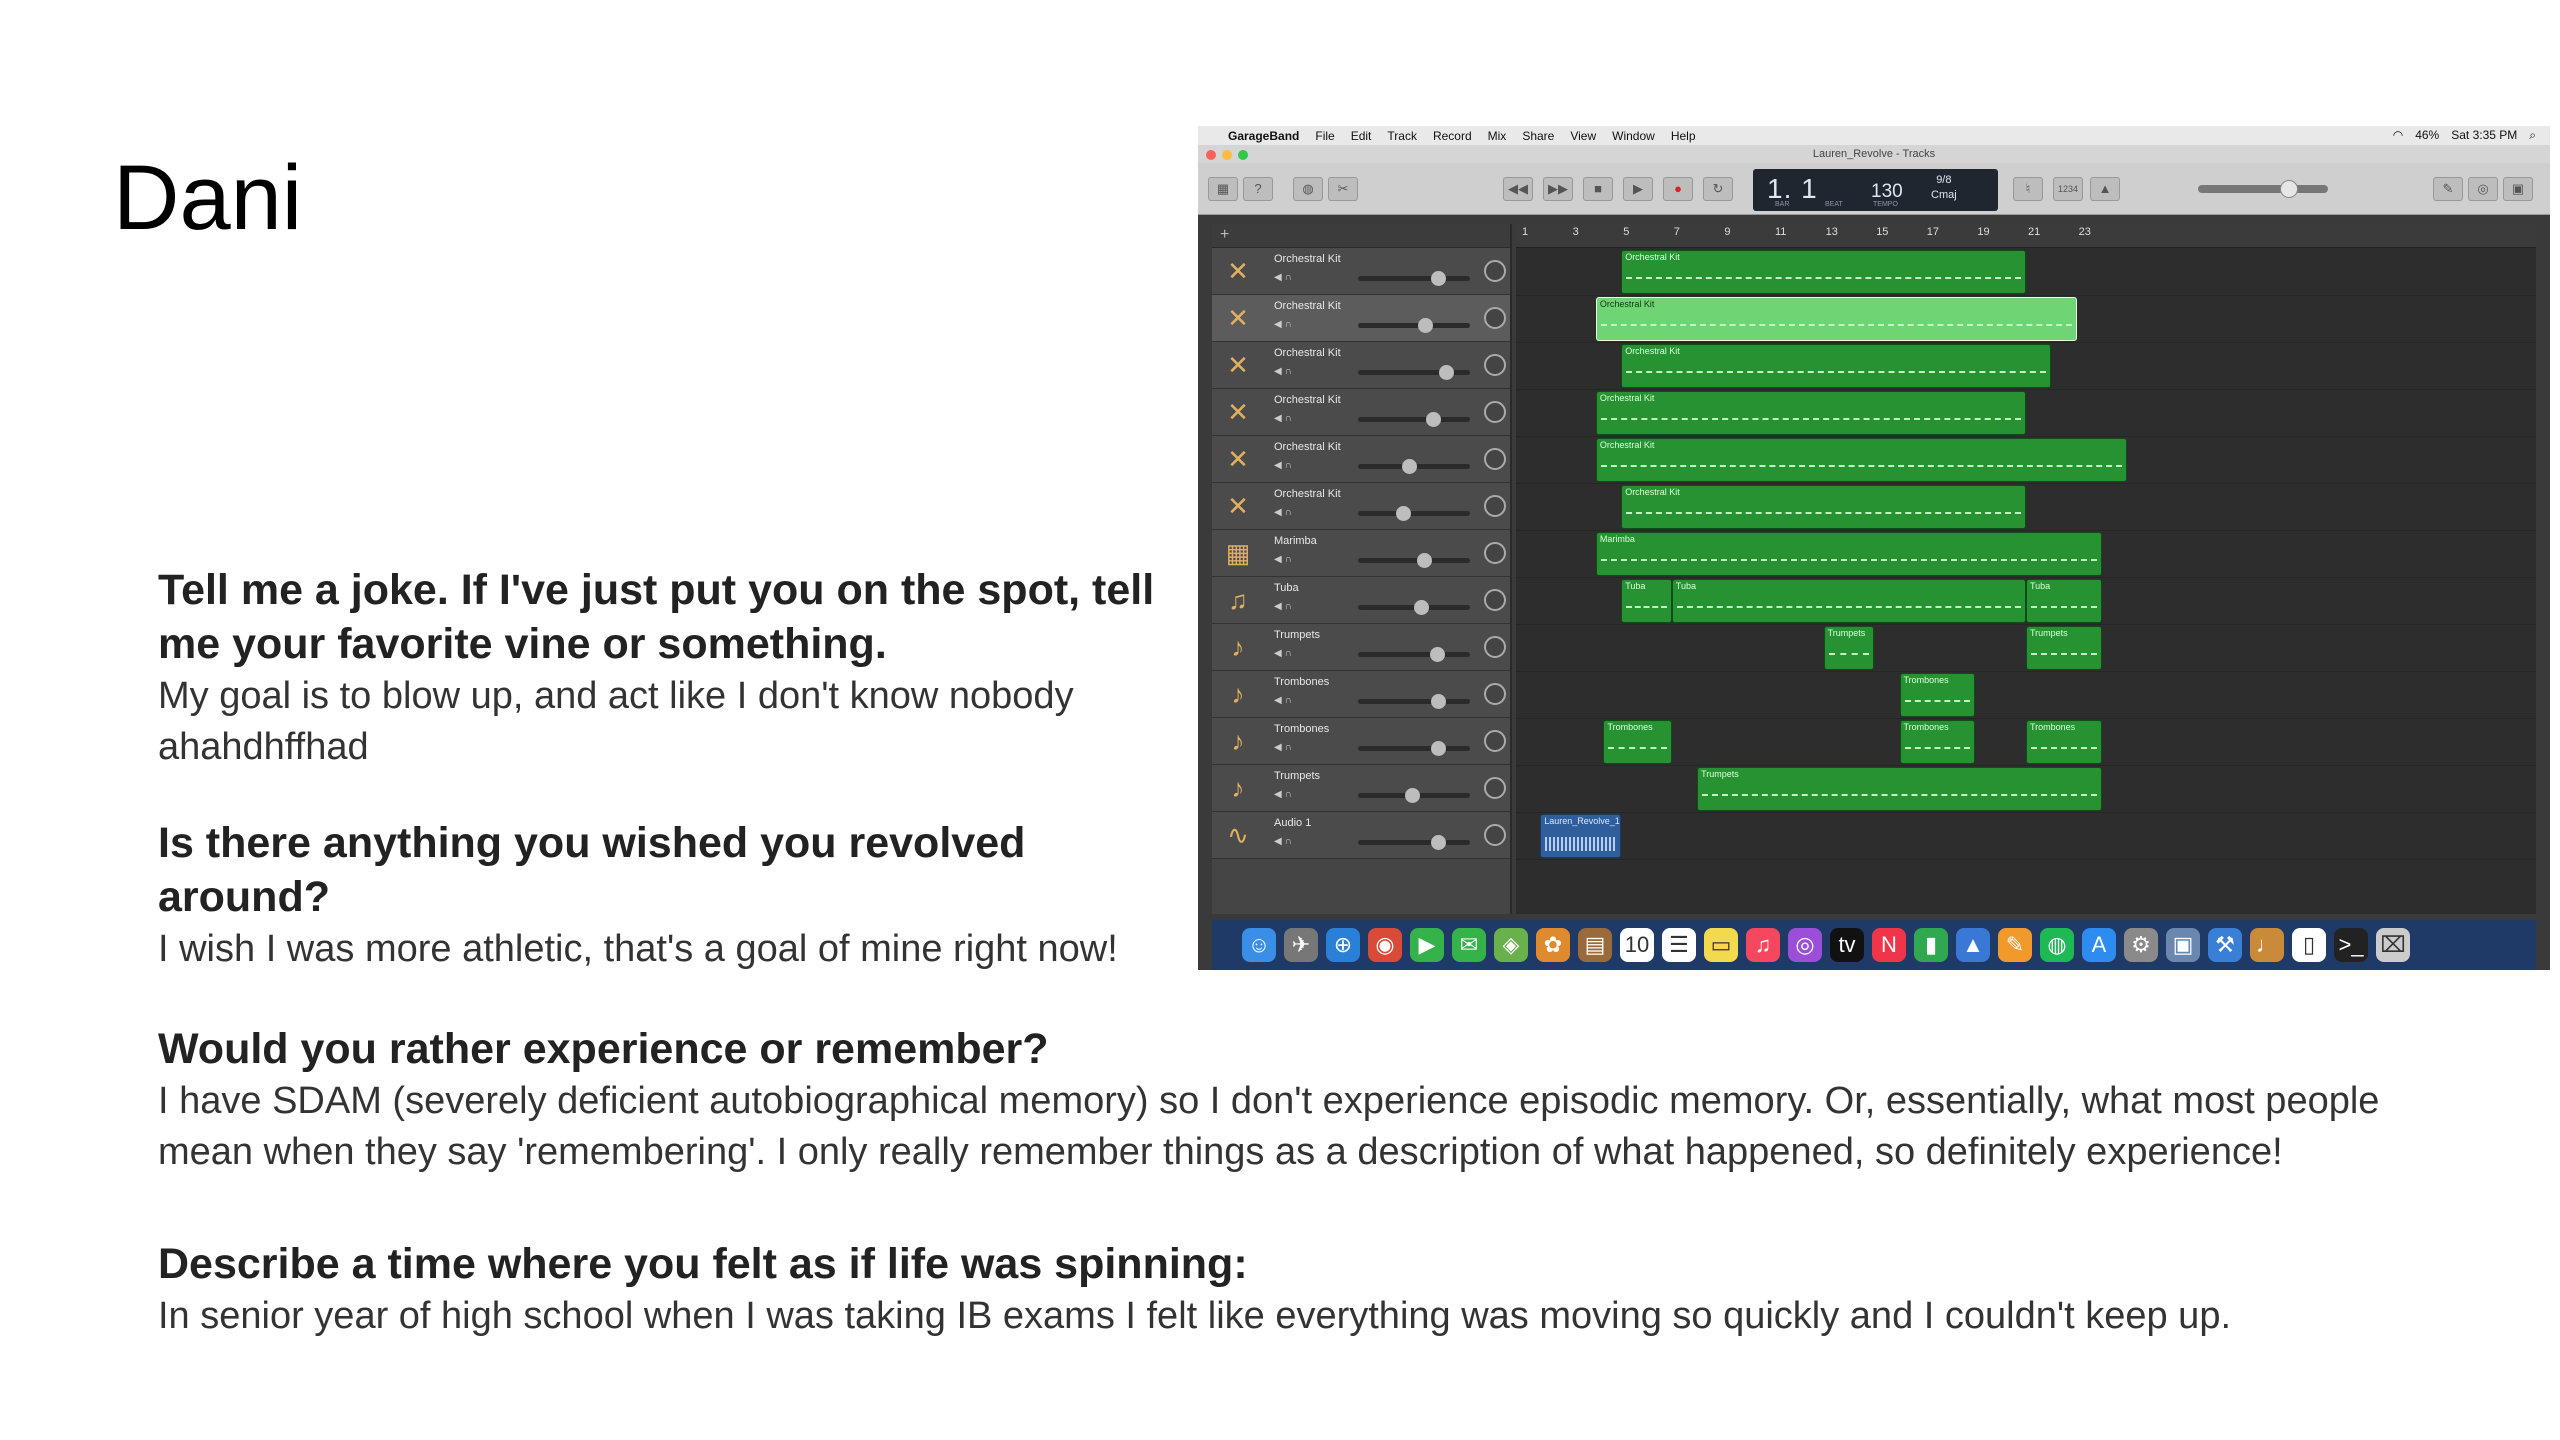  Describe the element at coordinates (1637, 945) in the screenshot. I see `calendar-icon: 10` at that location.